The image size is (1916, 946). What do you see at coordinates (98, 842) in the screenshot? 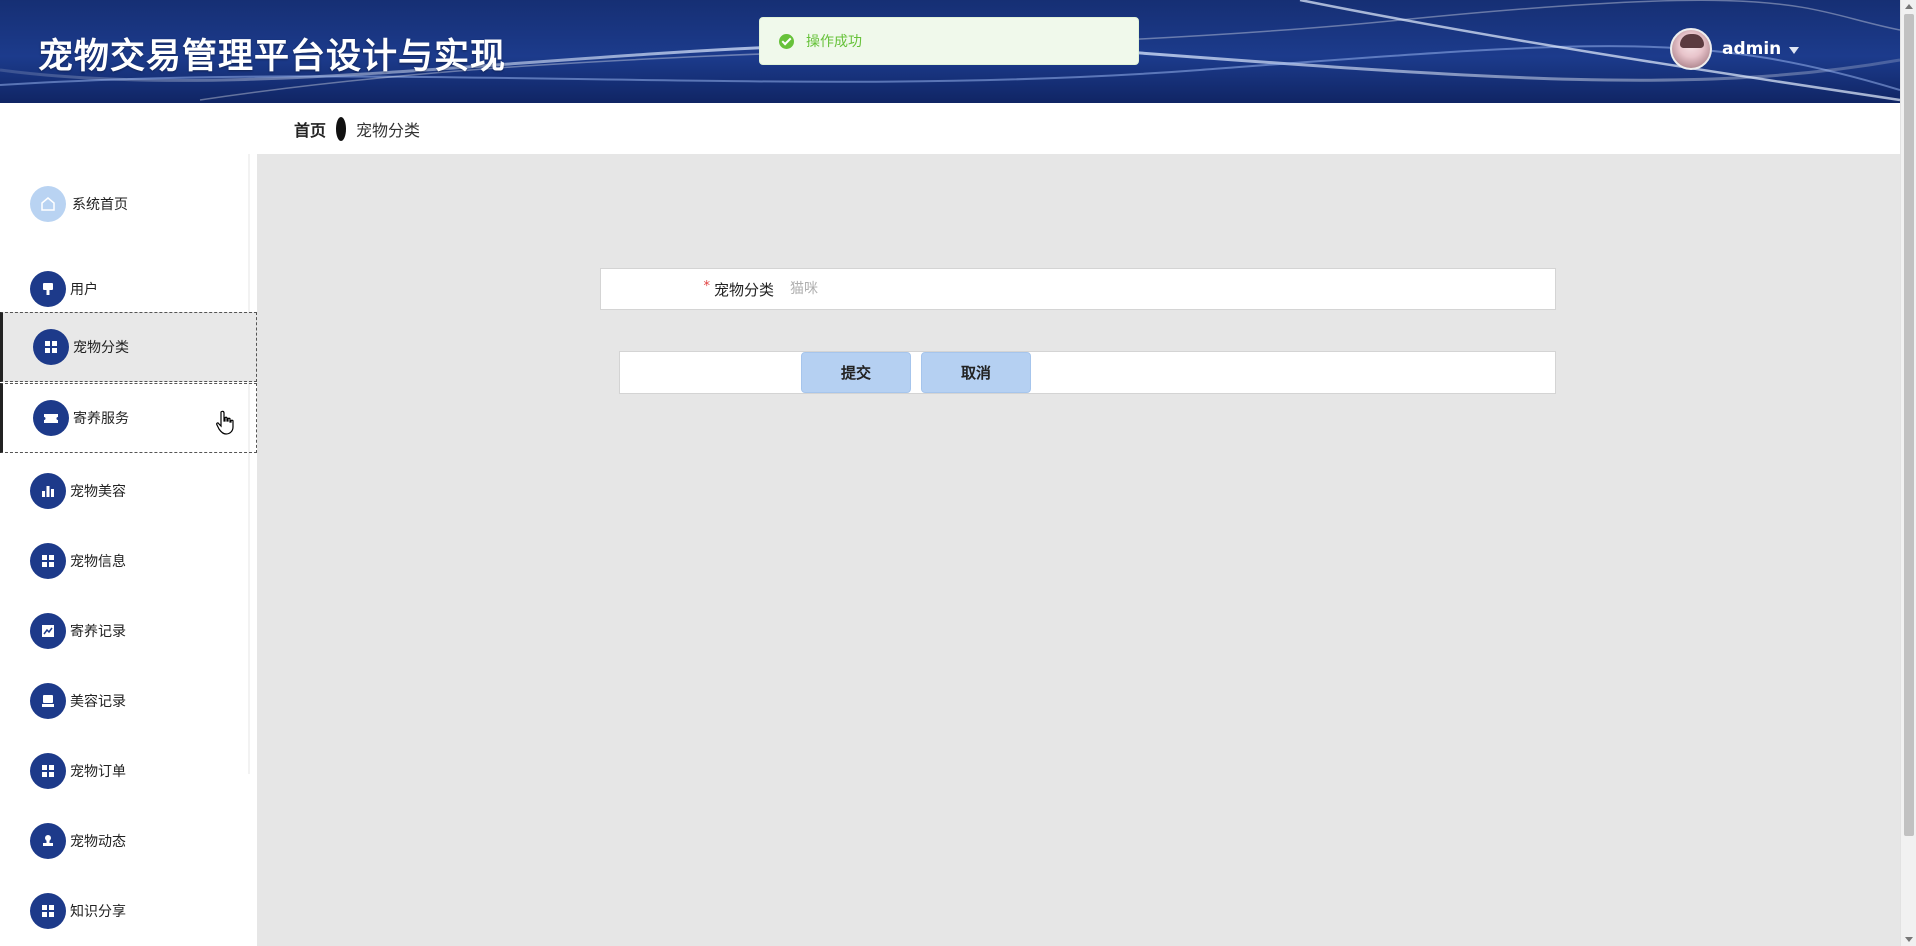
I see `sidebar-item-label: 宠物动态` at bounding box center [98, 842].